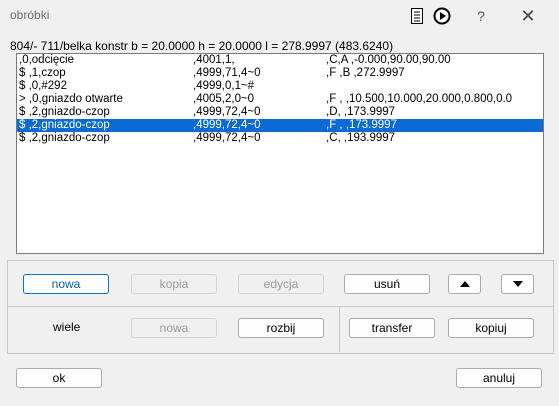 The height and width of the screenshot is (406, 559). Describe the element at coordinates (361, 125) in the screenshot. I see `list-item-params: ,F , ,173.9997` at that location.